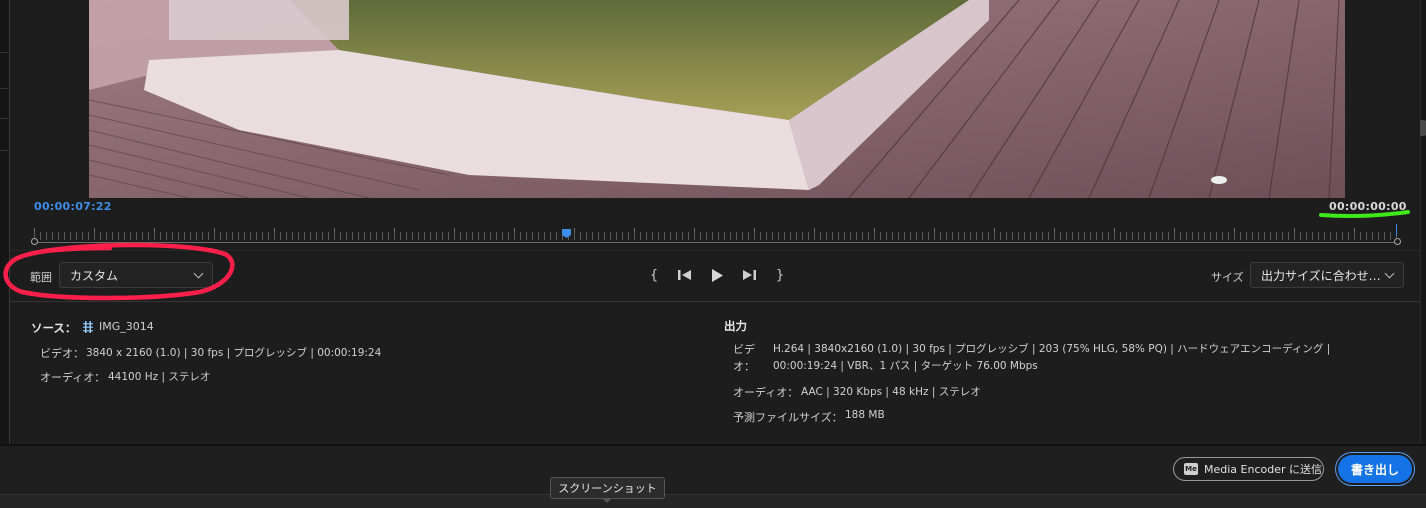  I want to click on timeline-scrubber, so click(716, 235).